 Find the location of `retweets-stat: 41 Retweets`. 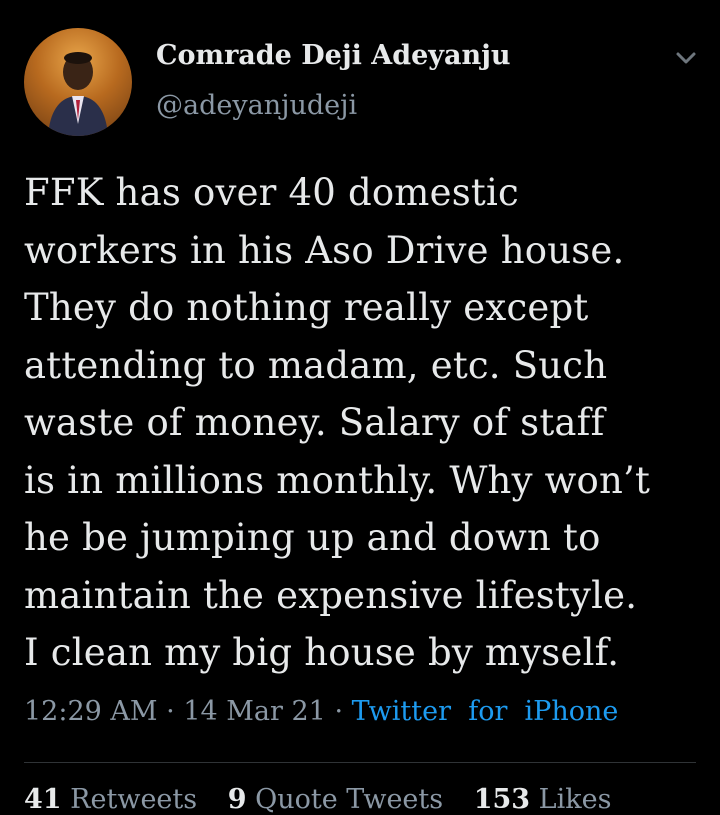

retweets-stat: 41 Retweets is located at coordinates (110, 799).